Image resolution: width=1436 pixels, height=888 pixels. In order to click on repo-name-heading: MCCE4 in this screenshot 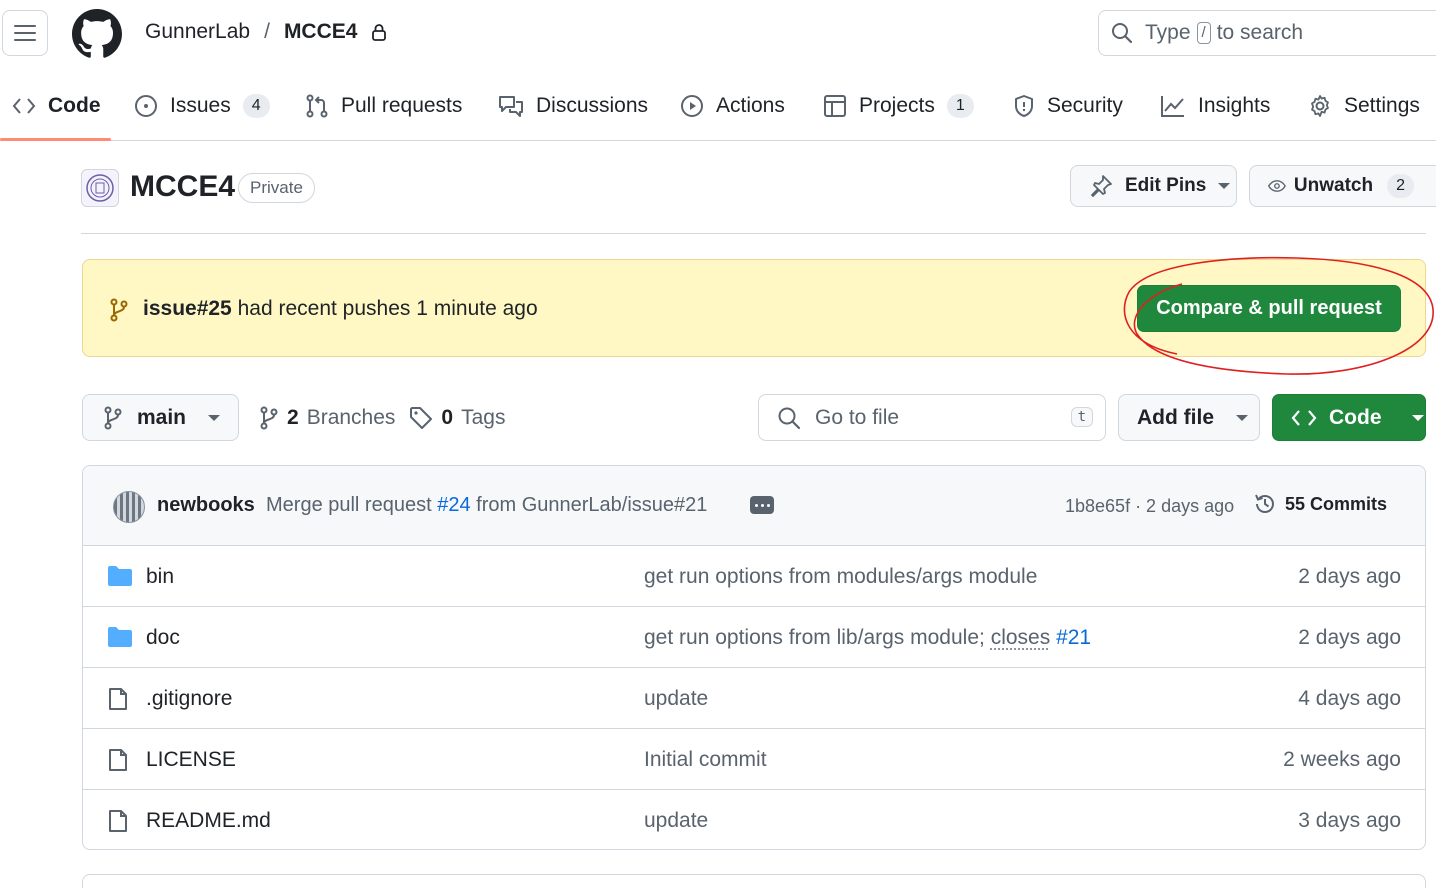, I will do `click(182, 187)`.